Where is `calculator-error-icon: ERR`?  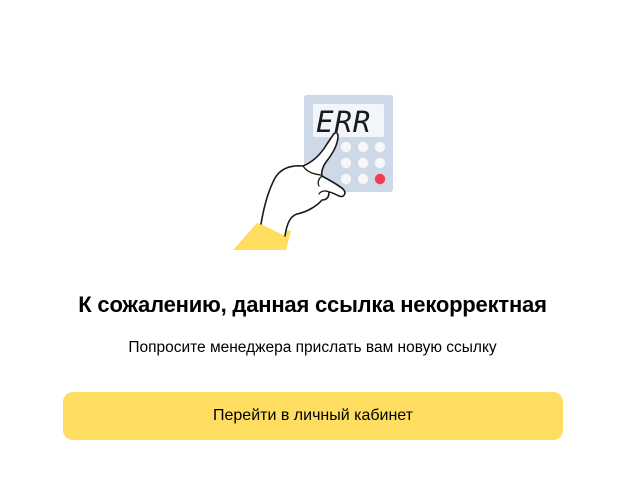 calculator-error-icon: ERR is located at coordinates (313, 172).